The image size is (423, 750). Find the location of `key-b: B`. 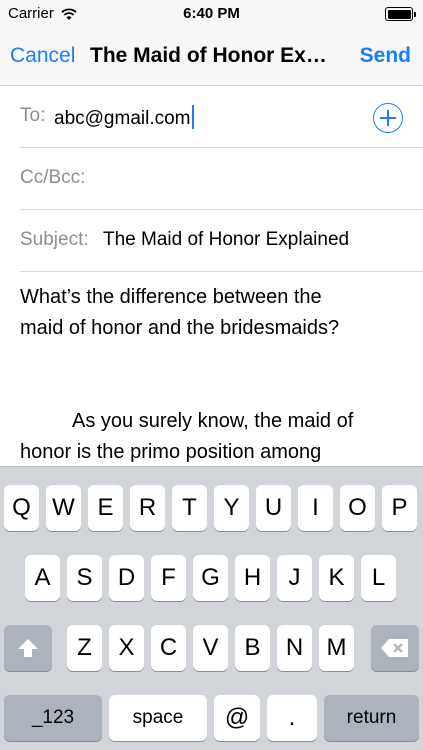

key-b: B is located at coordinates (252, 648).